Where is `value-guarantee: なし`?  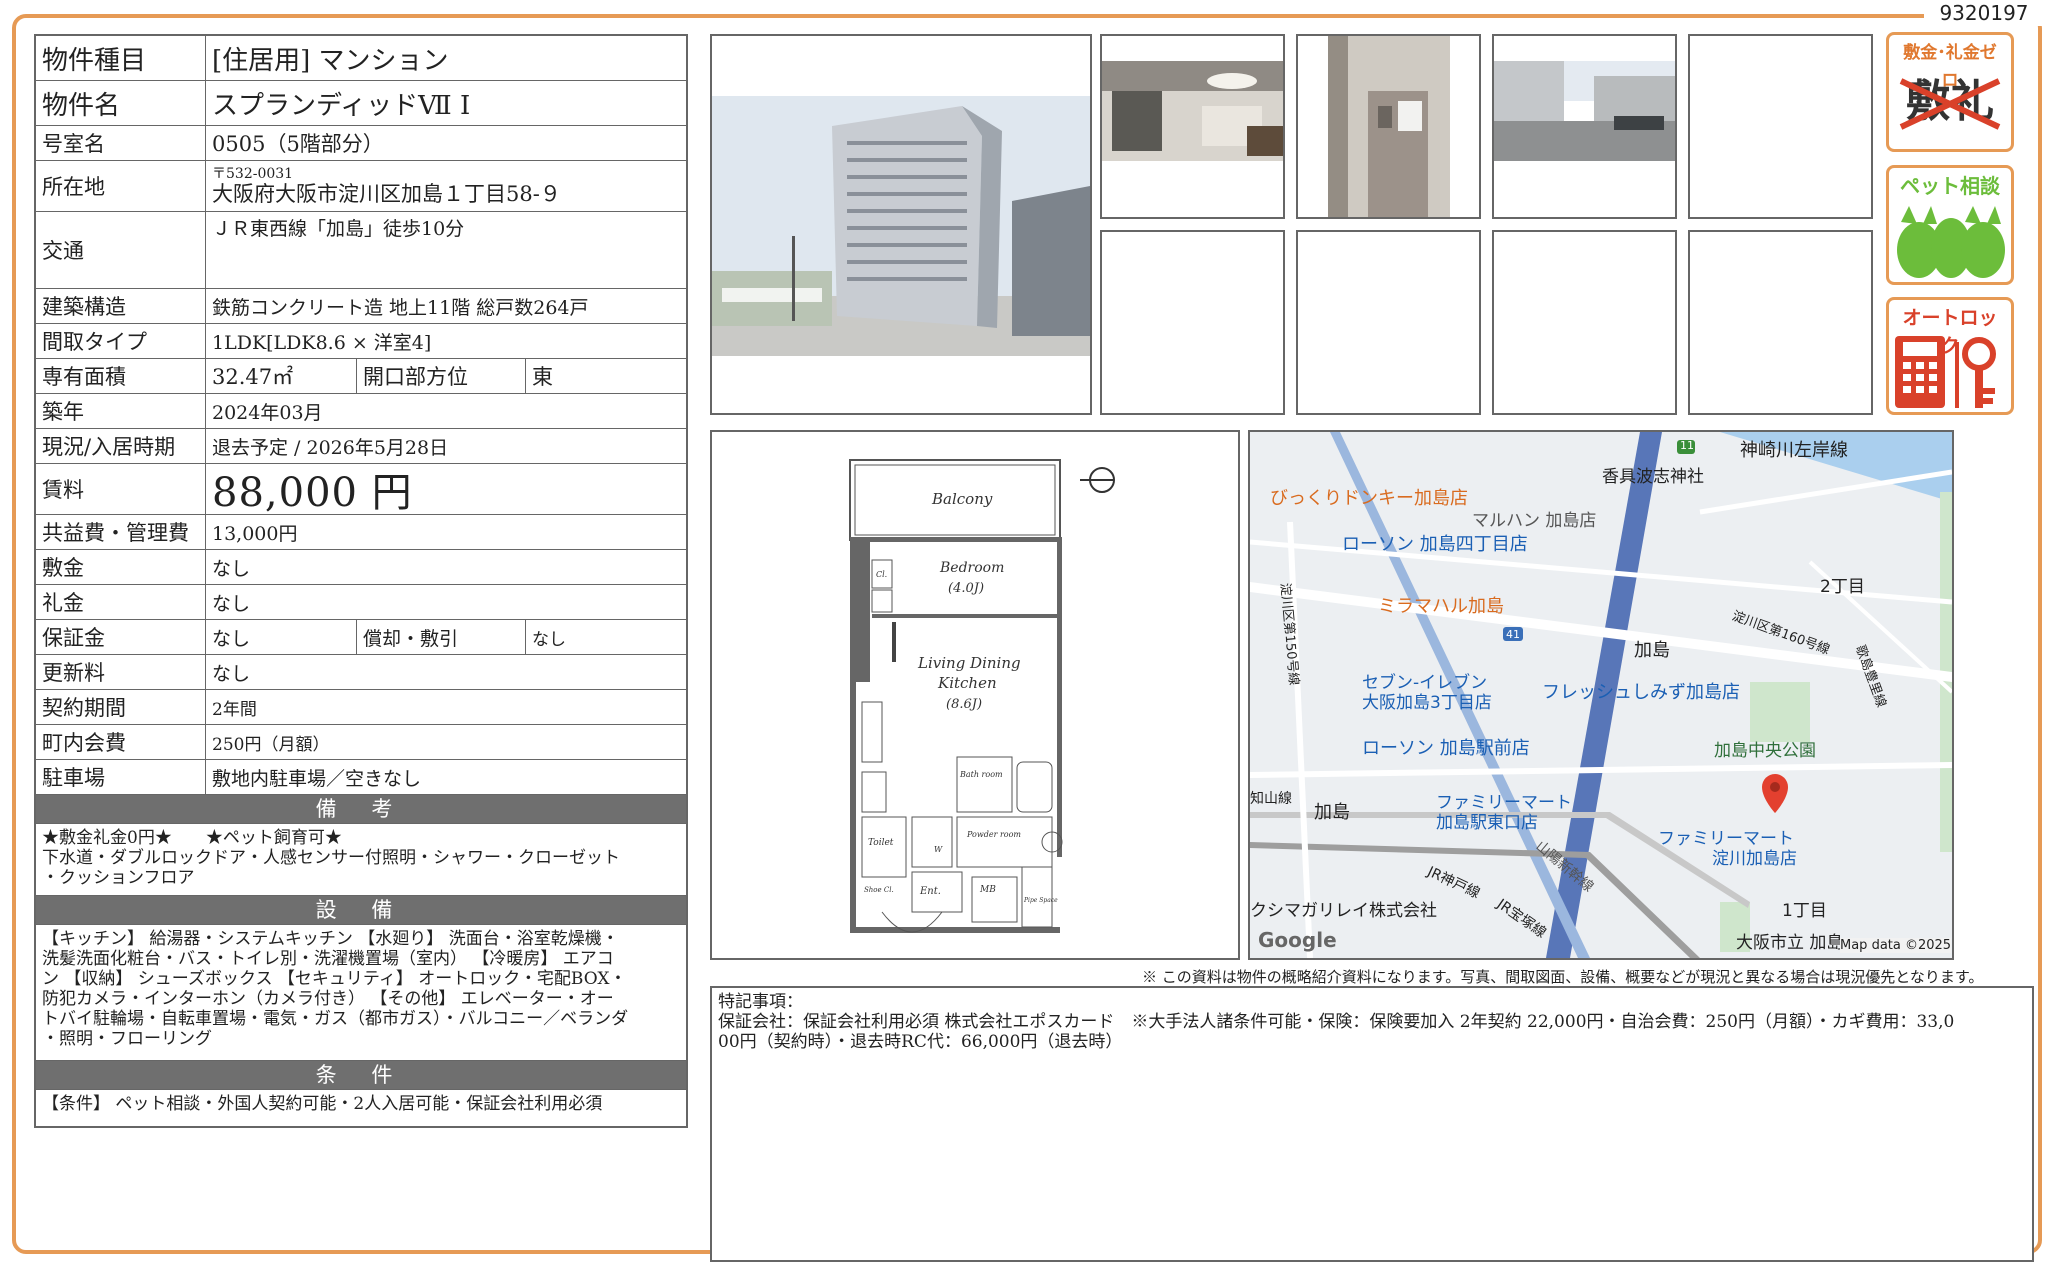
value-guarantee: なし is located at coordinates (231, 638).